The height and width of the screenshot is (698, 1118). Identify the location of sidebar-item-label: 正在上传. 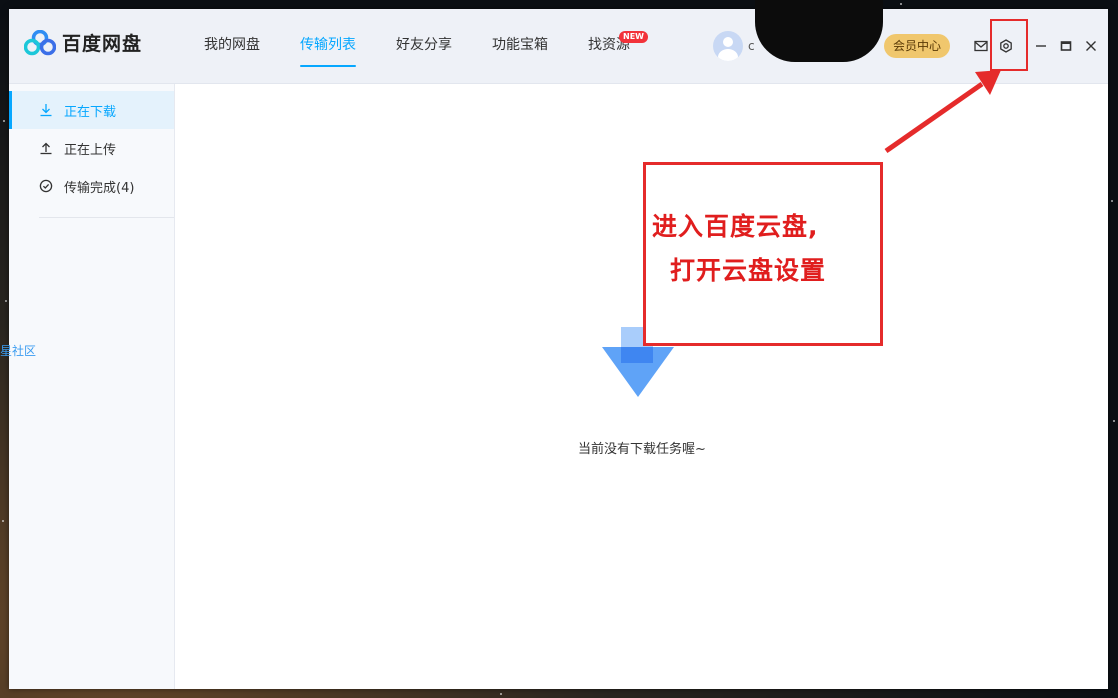
(90, 150).